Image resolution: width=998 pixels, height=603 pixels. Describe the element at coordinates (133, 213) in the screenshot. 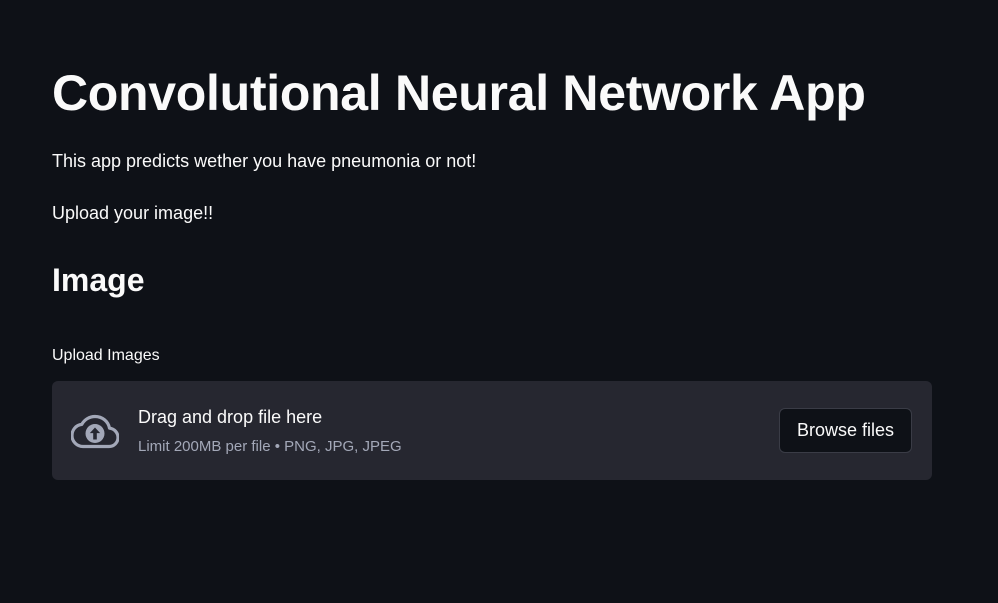

I see `upload-prompt-text: Upload your image!!` at that location.